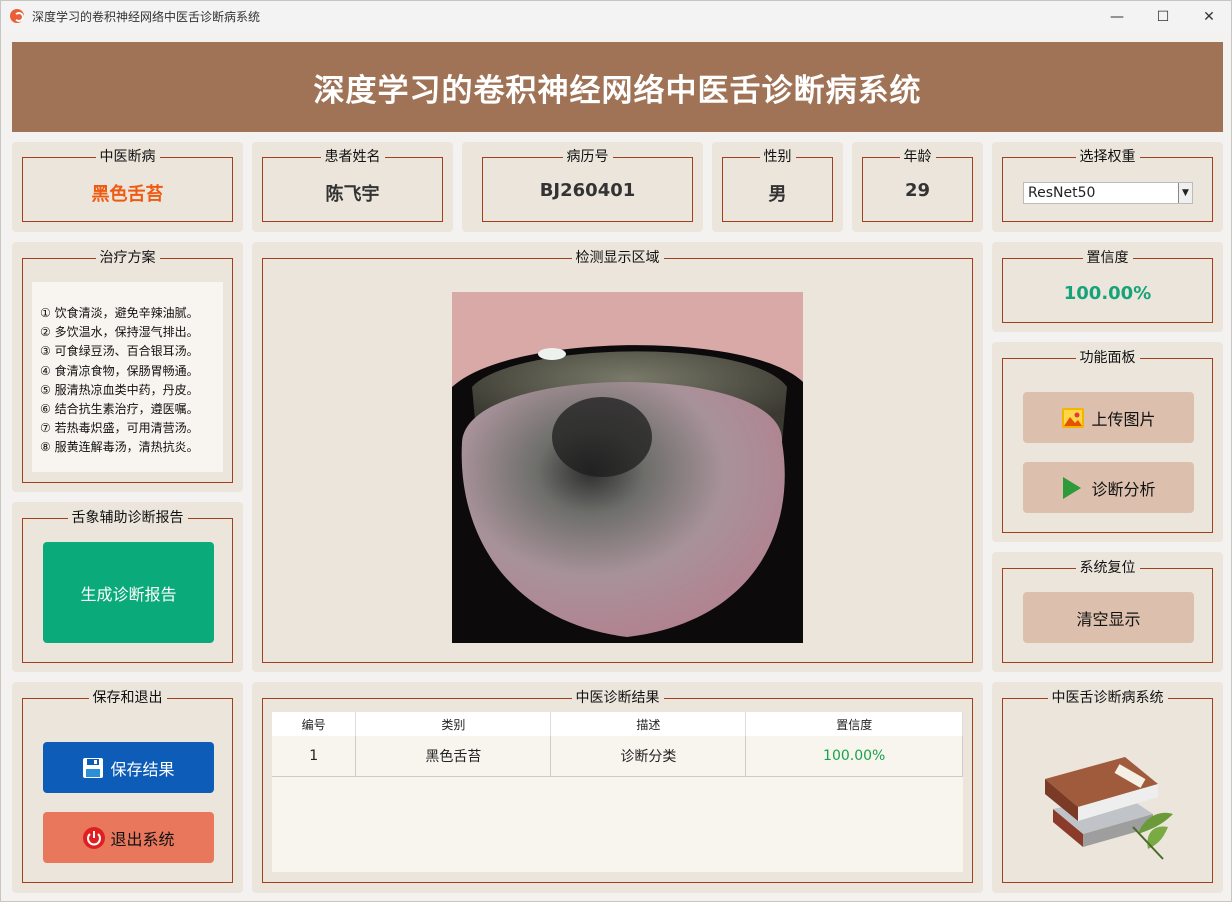 Image resolution: width=1232 pixels, height=902 pixels. What do you see at coordinates (1107, 698) in the screenshot?
I see `logo-title: 中医舌诊断病系统` at bounding box center [1107, 698].